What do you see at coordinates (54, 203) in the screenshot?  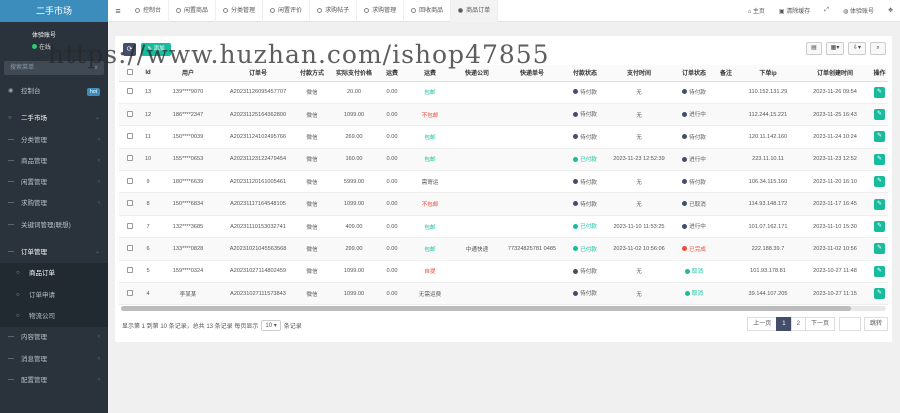 I see `sidebar-item-wanted: — 求购管理 ‹` at bounding box center [54, 203].